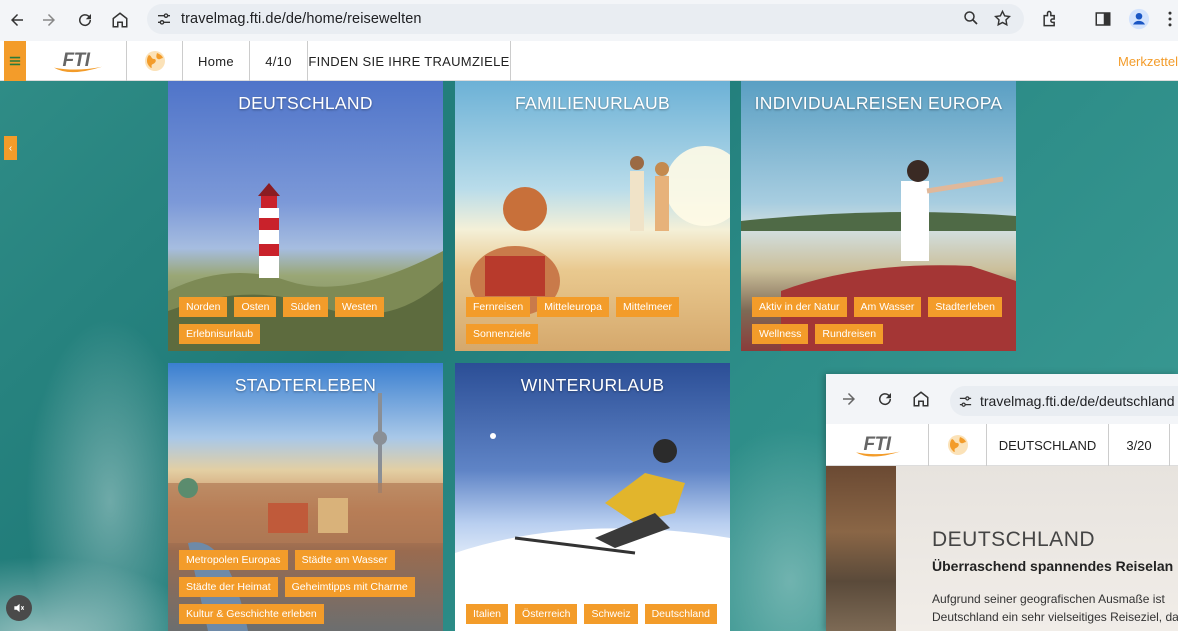  What do you see at coordinates (228, 587) in the screenshot?
I see `tag-button: Städte der Heimat` at bounding box center [228, 587].